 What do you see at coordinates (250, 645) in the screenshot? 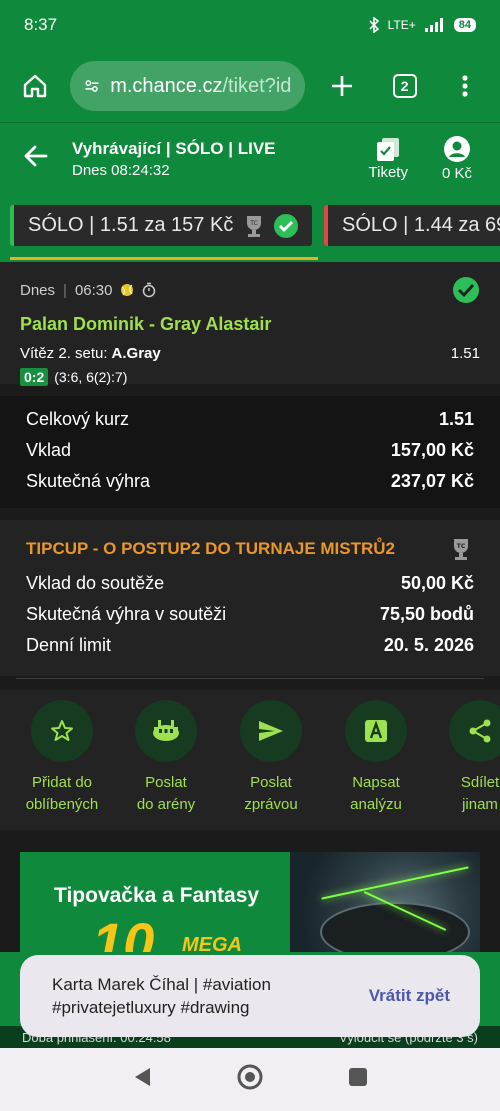
I see `tipcup-row: Denní limit 20. 5. 2026` at bounding box center [250, 645].